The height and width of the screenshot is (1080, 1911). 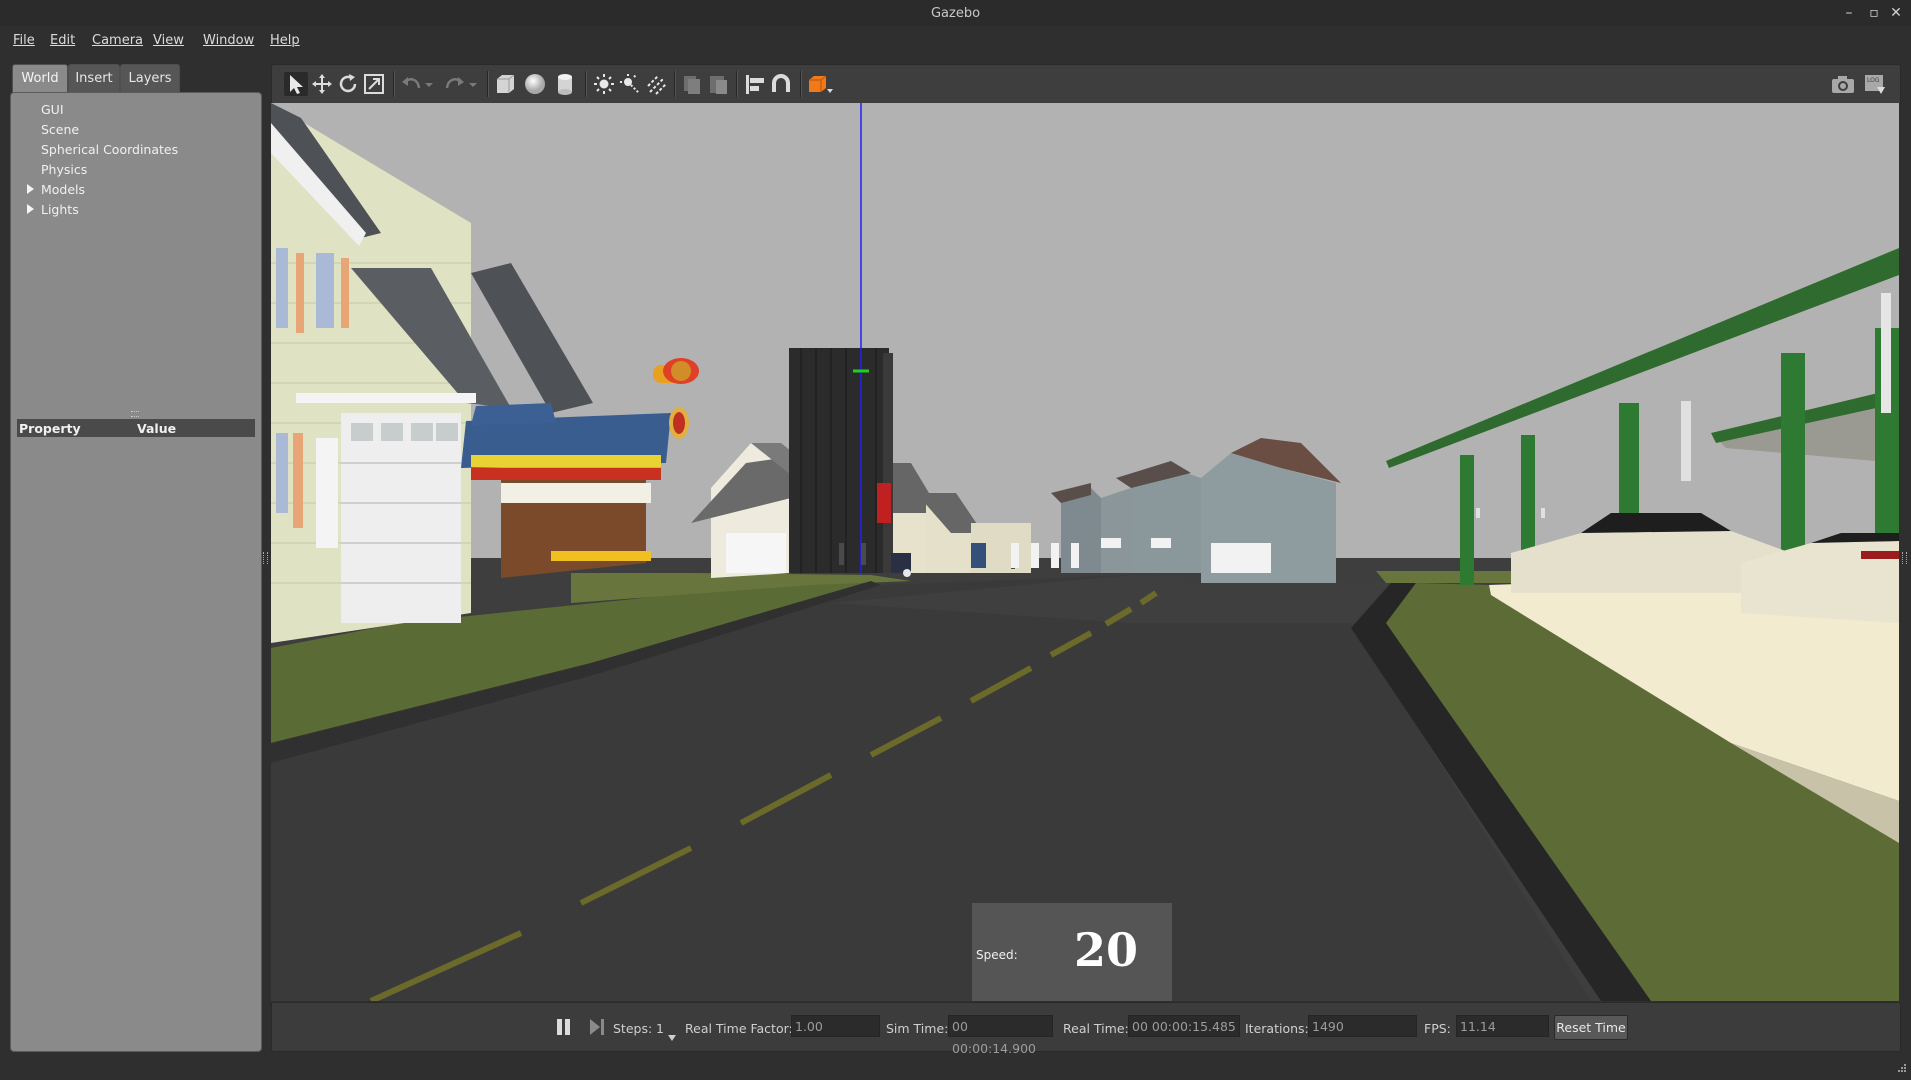 I want to click on fps-field: 11.14, so click(x=1502, y=1026).